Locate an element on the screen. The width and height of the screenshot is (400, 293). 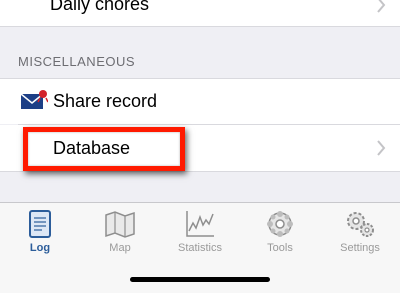
tab-label-settings: Settings is located at coordinates (360, 248).